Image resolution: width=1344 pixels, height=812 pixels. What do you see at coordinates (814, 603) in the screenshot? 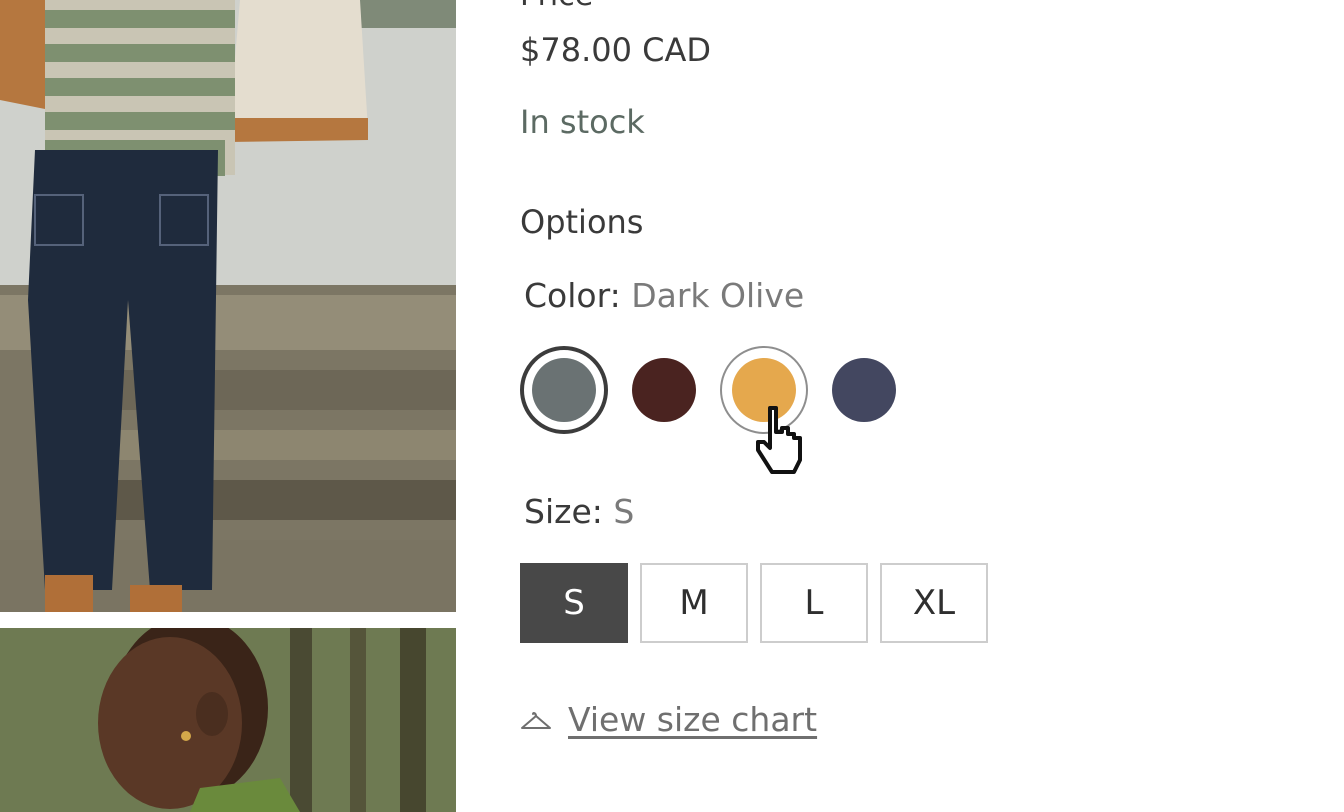
I see `size-button-l: L` at bounding box center [814, 603].